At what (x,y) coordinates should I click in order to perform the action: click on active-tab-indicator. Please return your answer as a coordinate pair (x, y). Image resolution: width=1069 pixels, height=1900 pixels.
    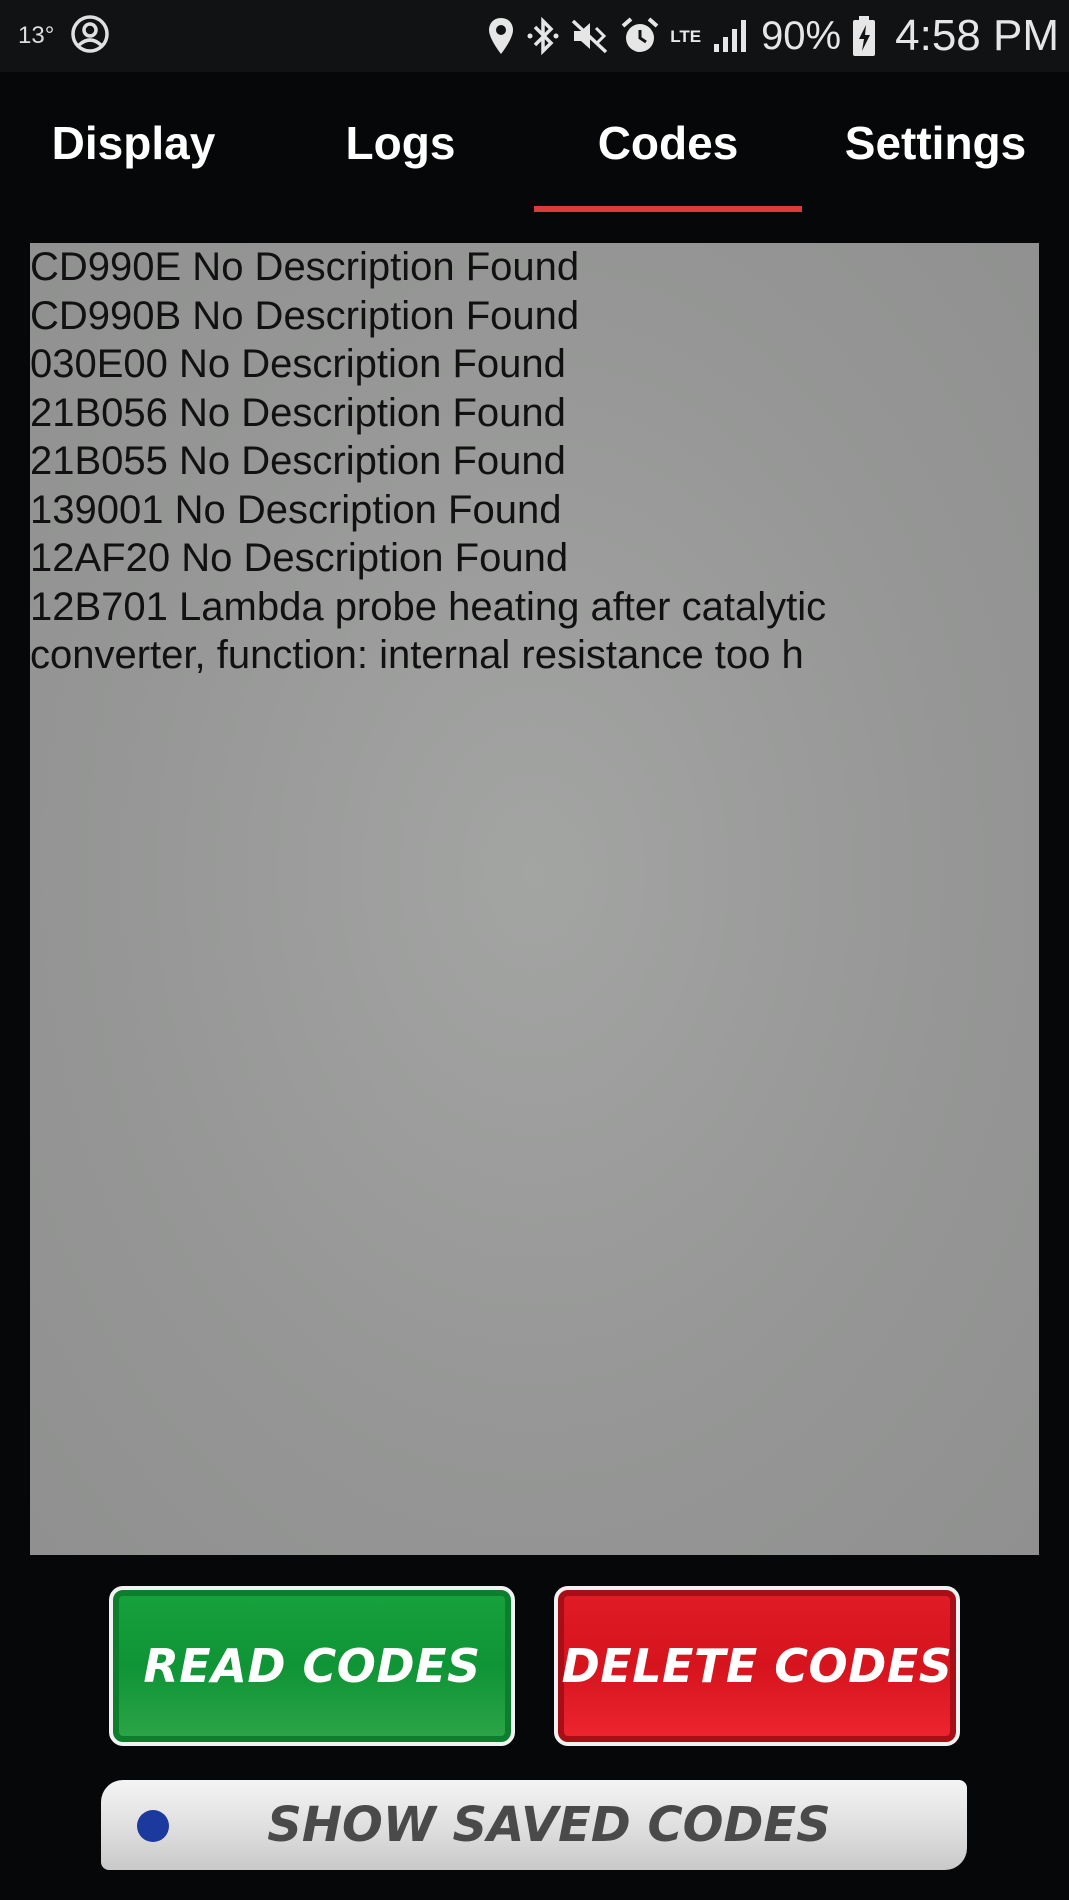
    Looking at the image, I should click on (668, 209).